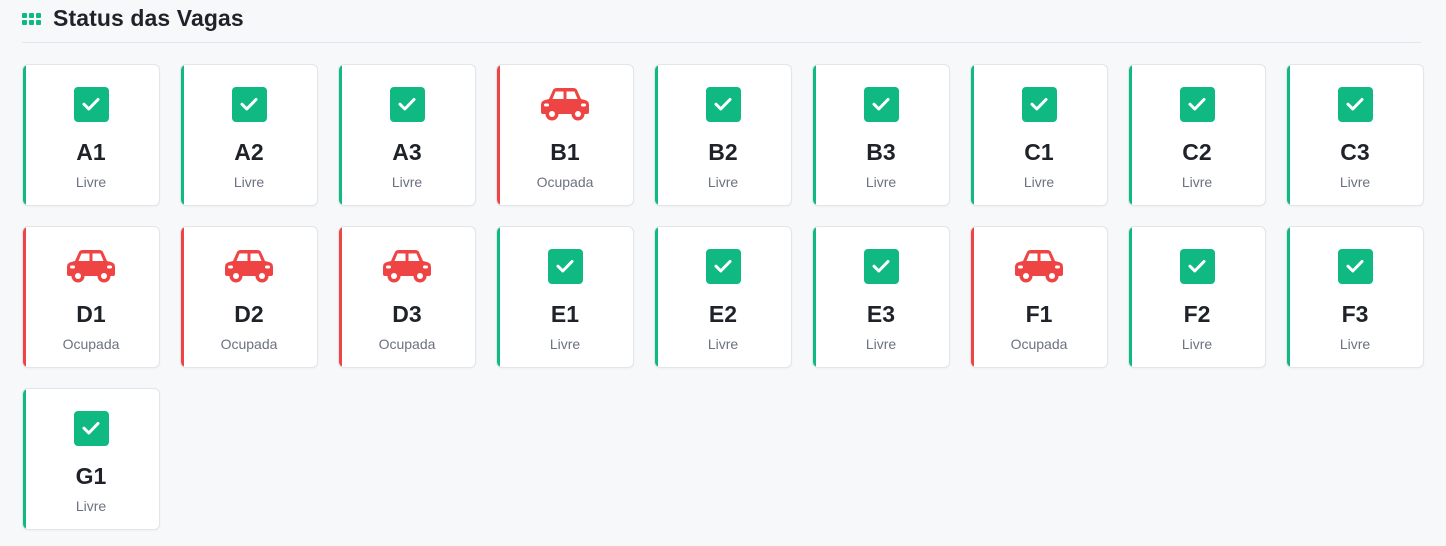  Describe the element at coordinates (249, 135) in the screenshot. I see `slot-card-a2: A2 Livre` at that location.